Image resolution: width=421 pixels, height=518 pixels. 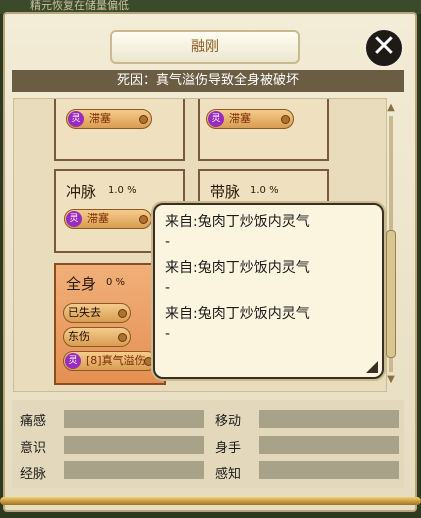 What do you see at coordinates (97, 337) in the screenshot?
I see `status-tag: 东伤` at bounding box center [97, 337].